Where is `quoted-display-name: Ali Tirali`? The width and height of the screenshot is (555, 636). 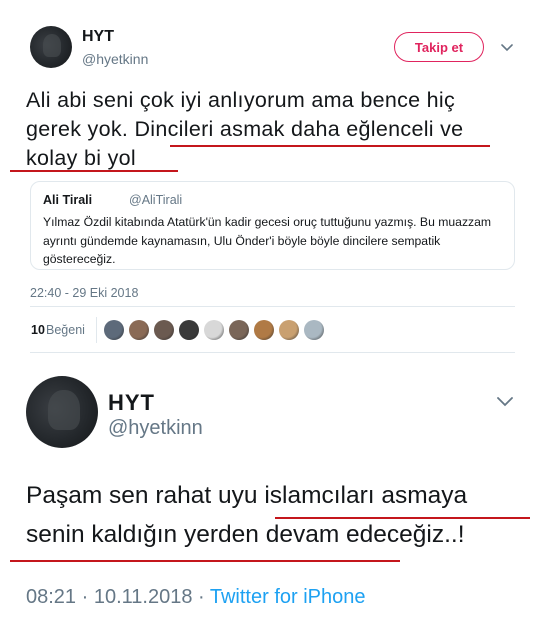 quoted-display-name: Ali Tirali is located at coordinates (68, 200).